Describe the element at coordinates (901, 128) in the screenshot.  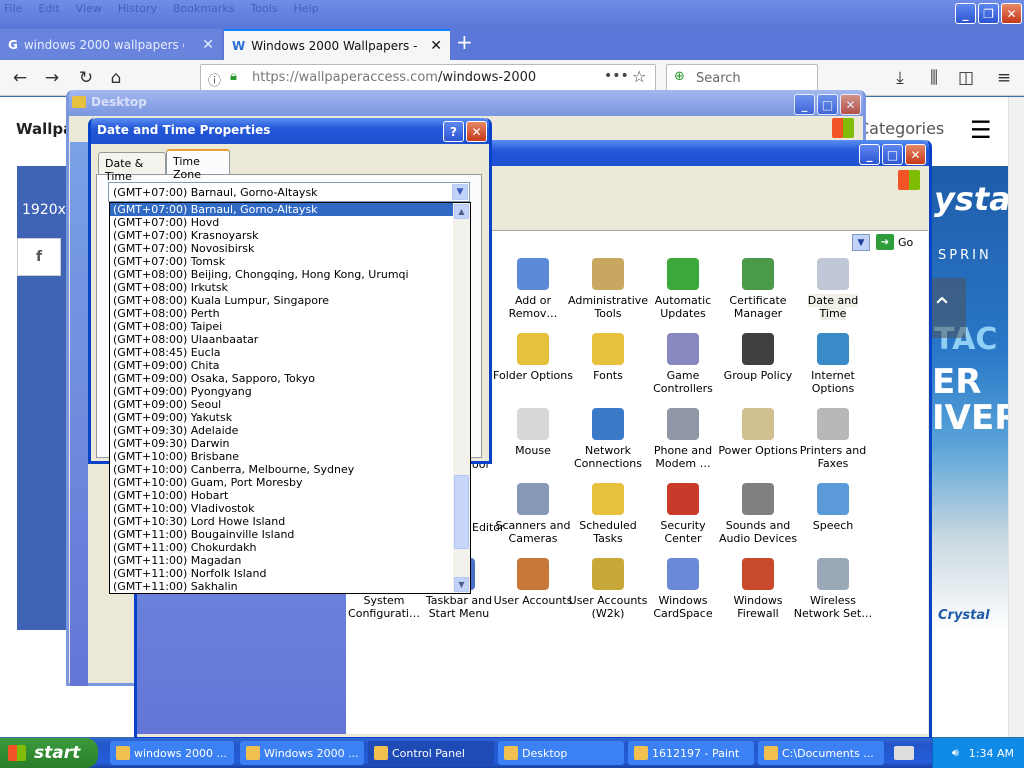
I see `categories-menu: Categories` at that location.